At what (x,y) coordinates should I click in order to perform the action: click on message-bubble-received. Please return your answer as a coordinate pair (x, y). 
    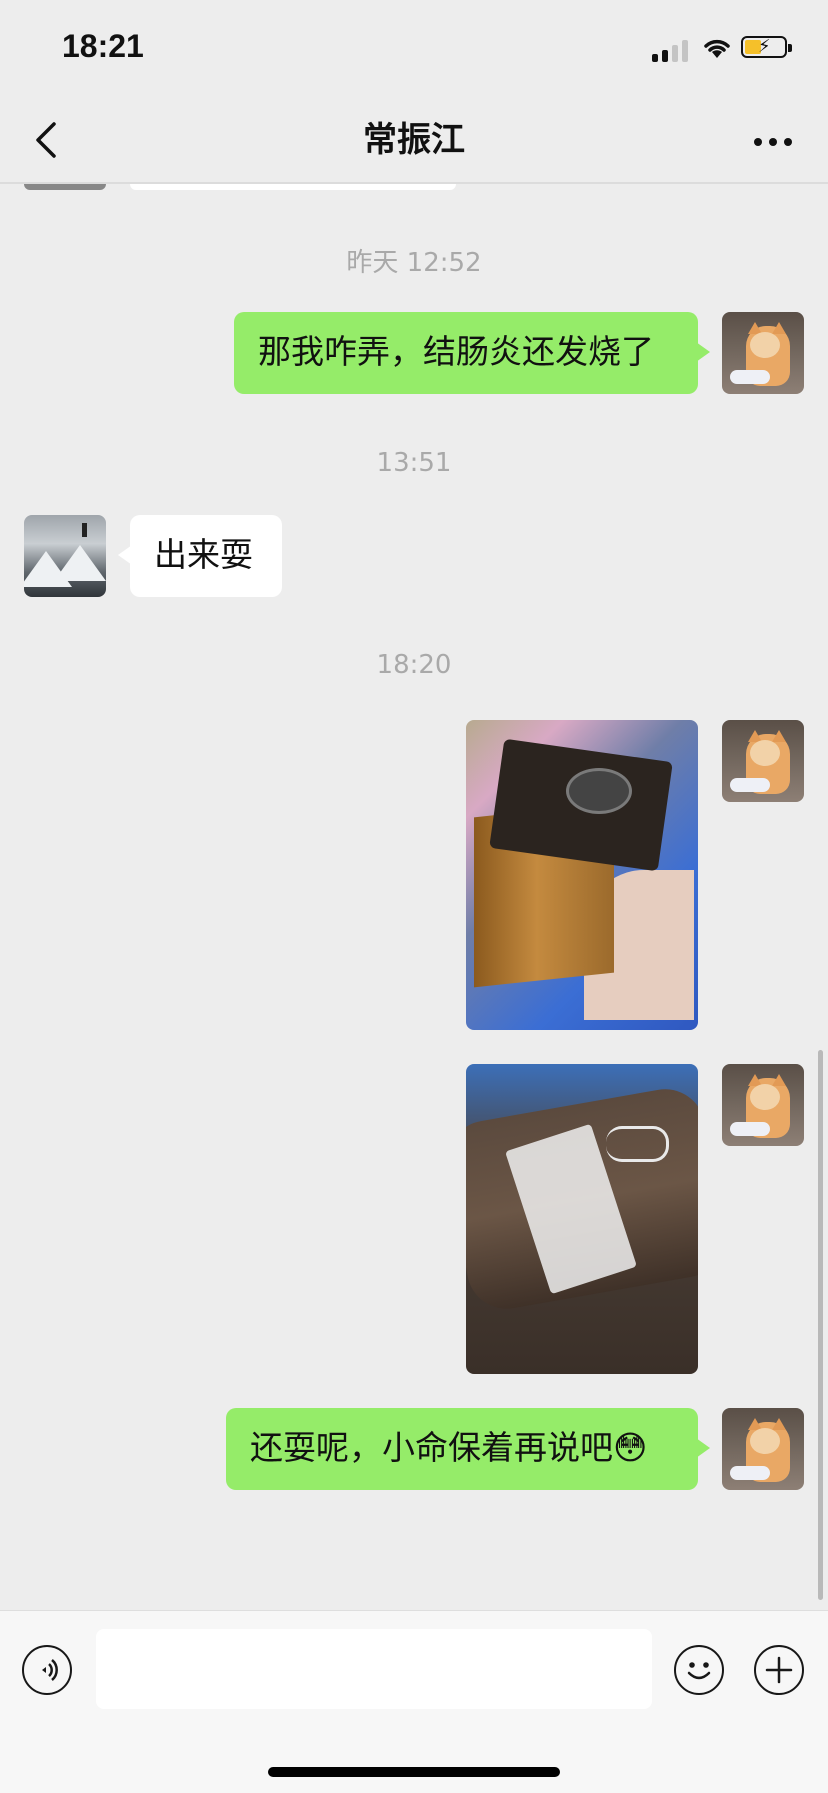
    Looking at the image, I should click on (293, 187).